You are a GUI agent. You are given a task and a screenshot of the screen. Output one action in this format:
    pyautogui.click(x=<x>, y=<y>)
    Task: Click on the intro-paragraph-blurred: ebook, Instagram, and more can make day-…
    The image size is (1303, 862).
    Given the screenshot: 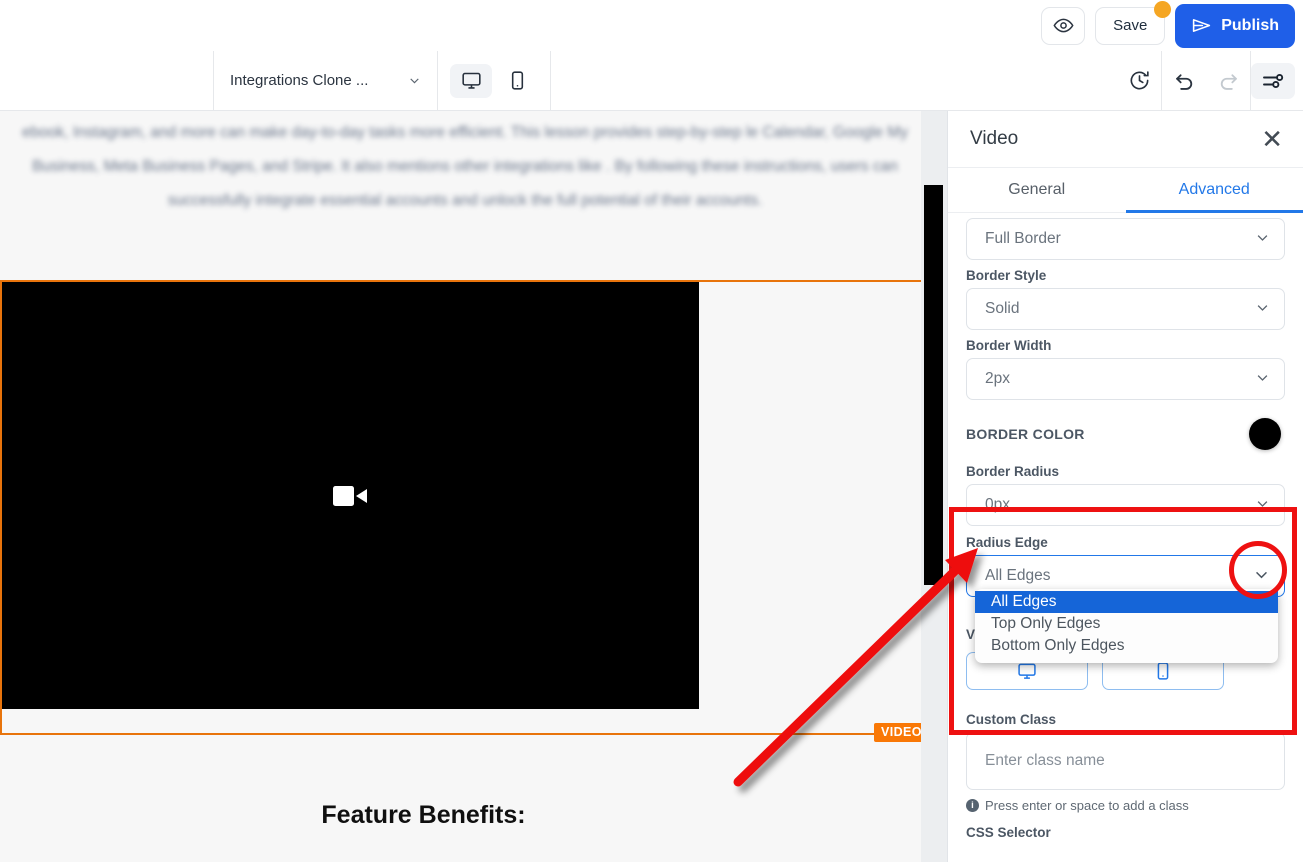 What is the action you would take?
    pyautogui.click(x=465, y=166)
    